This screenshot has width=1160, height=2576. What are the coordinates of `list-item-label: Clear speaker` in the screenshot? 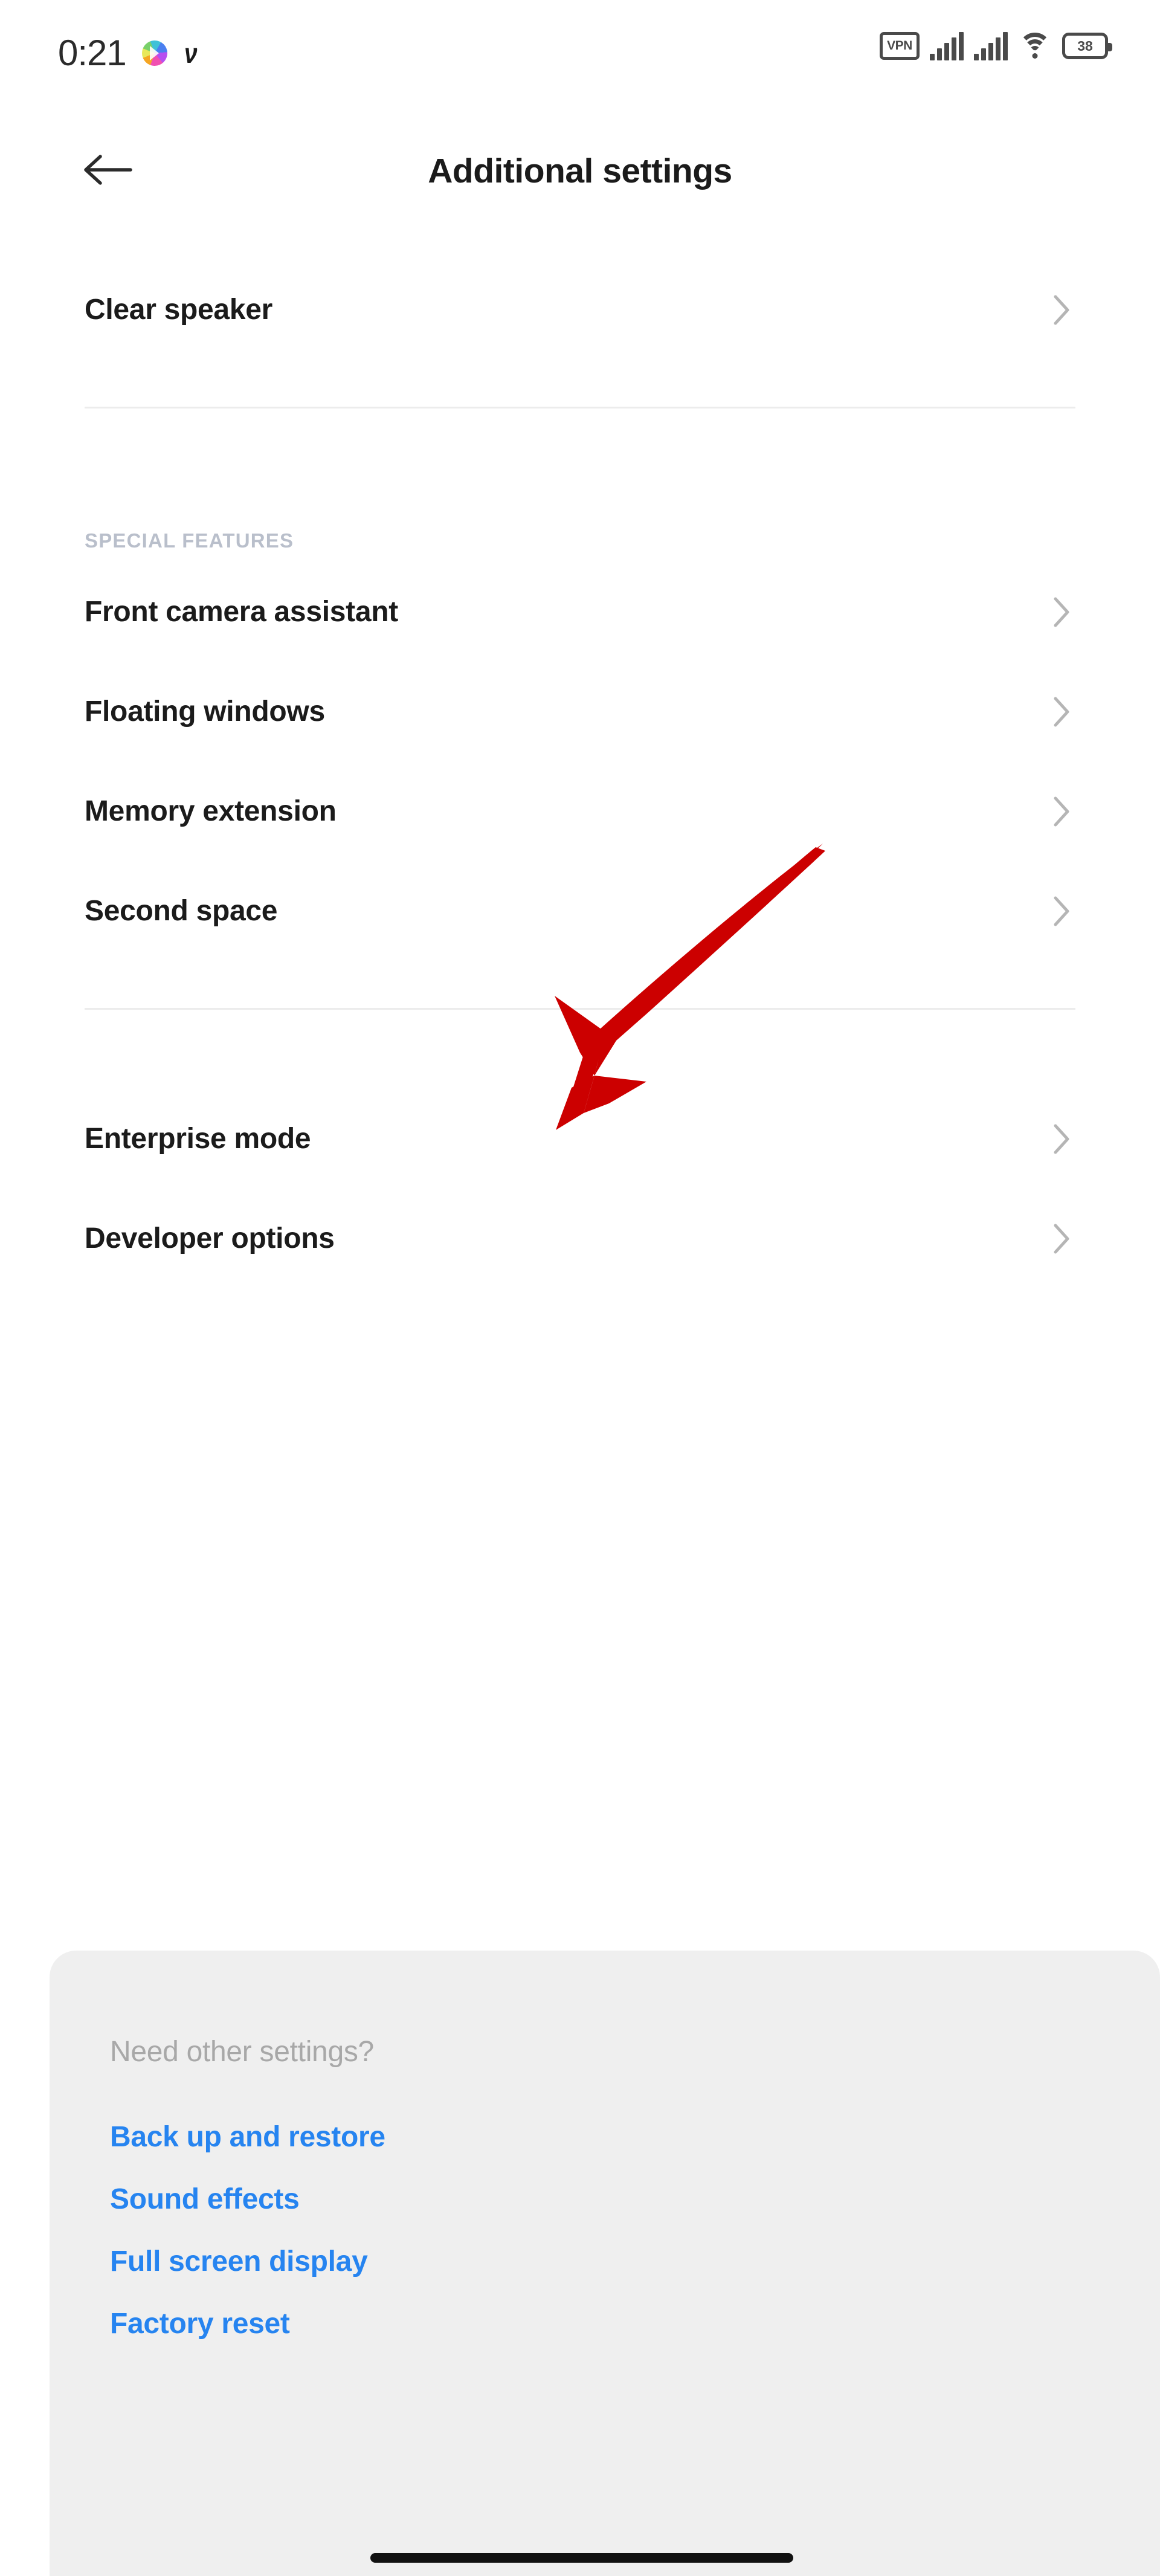 It's located at (178, 310).